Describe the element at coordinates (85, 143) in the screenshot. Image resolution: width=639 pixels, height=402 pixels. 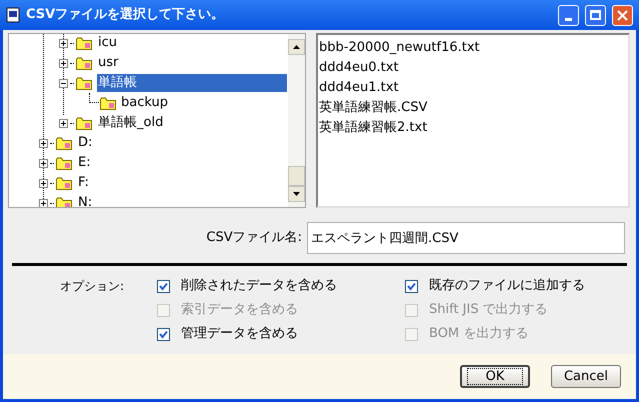
I see `drive-label: D:` at that location.